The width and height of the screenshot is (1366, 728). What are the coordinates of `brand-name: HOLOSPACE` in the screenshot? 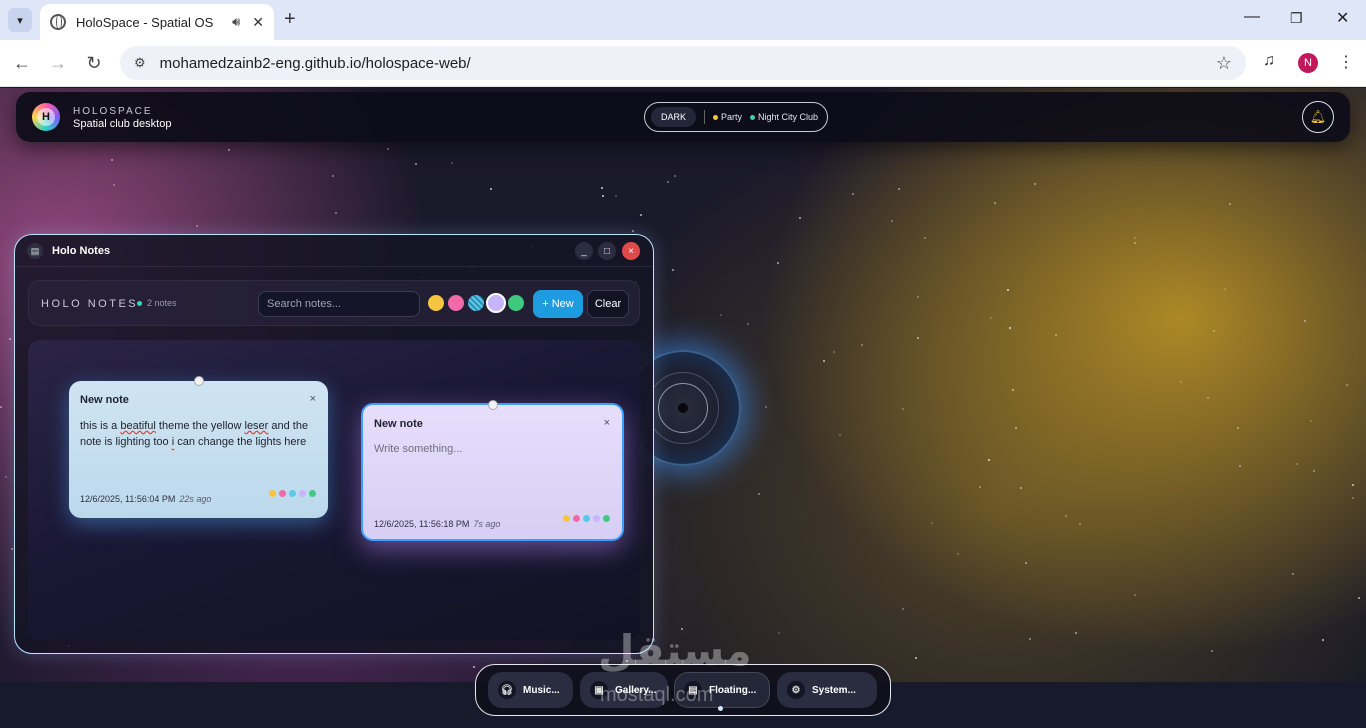 It's located at (113, 111).